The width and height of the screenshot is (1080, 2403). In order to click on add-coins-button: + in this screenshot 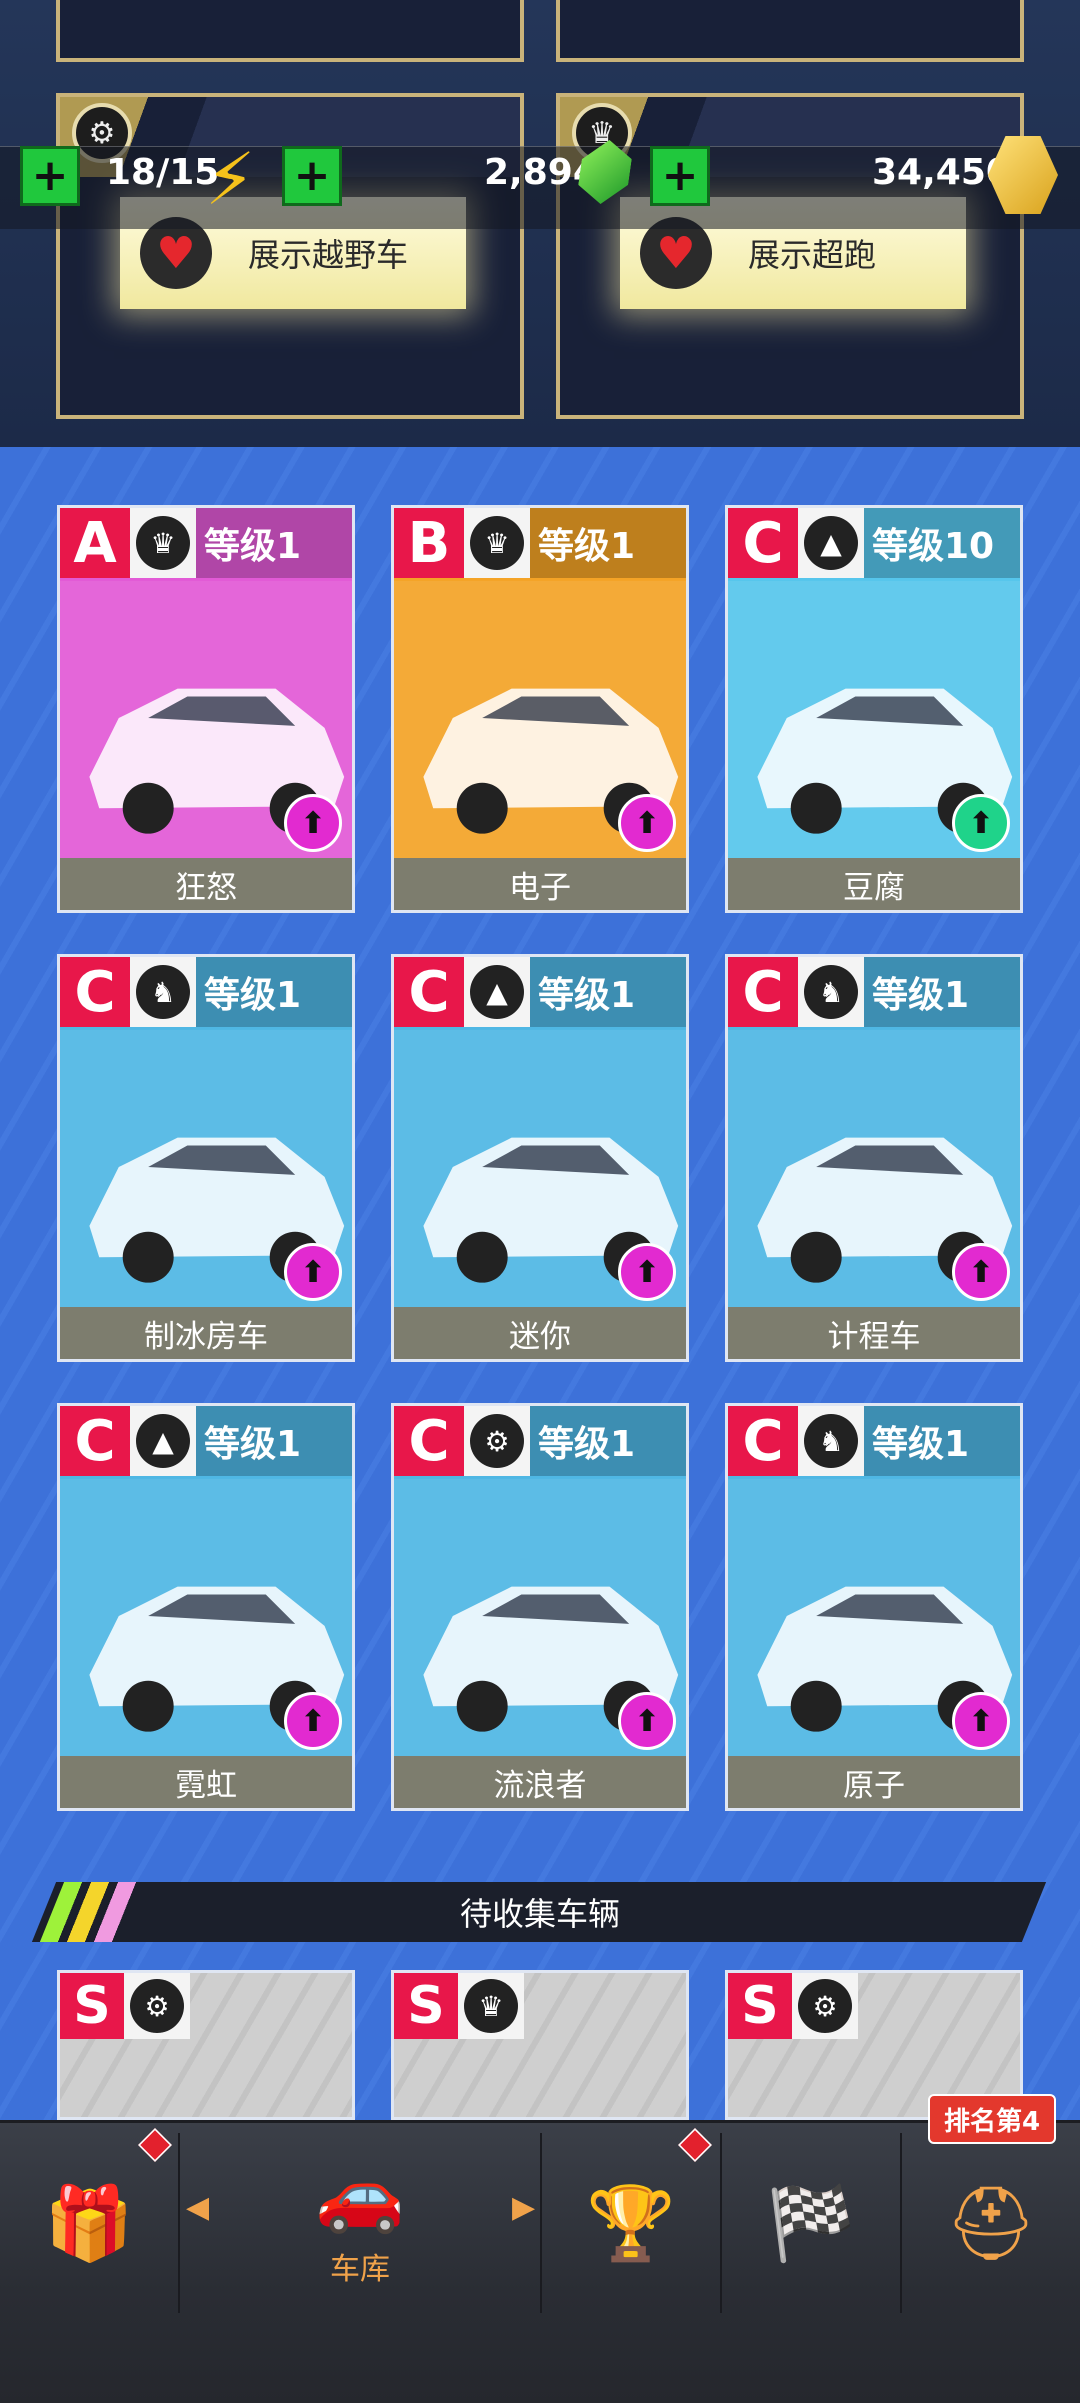, I will do `click(680, 176)`.